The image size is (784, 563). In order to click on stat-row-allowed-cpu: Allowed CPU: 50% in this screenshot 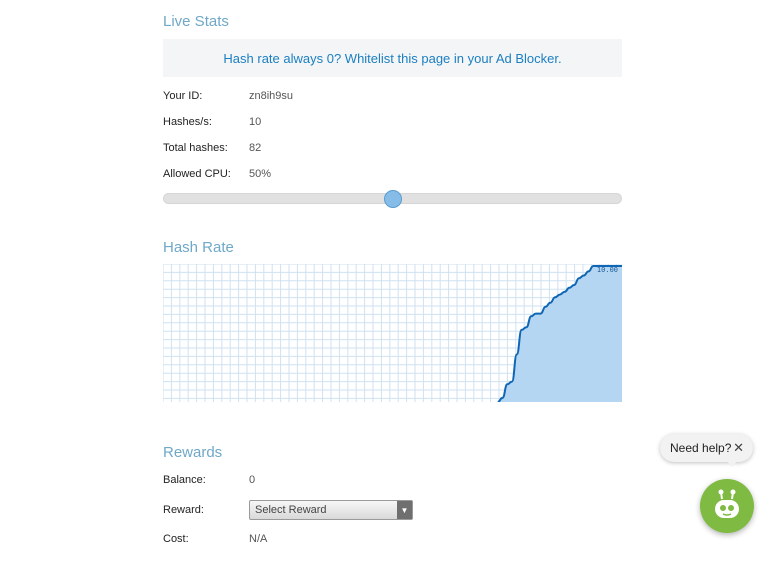, I will do `click(217, 174)`.